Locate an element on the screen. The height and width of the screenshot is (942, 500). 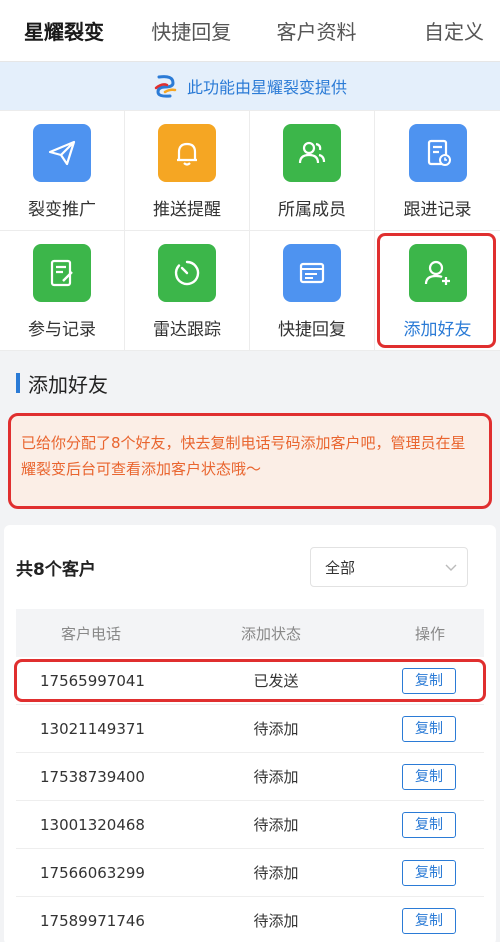
grid-item-participation-record: 参与记录 is located at coordinates (62, 291).